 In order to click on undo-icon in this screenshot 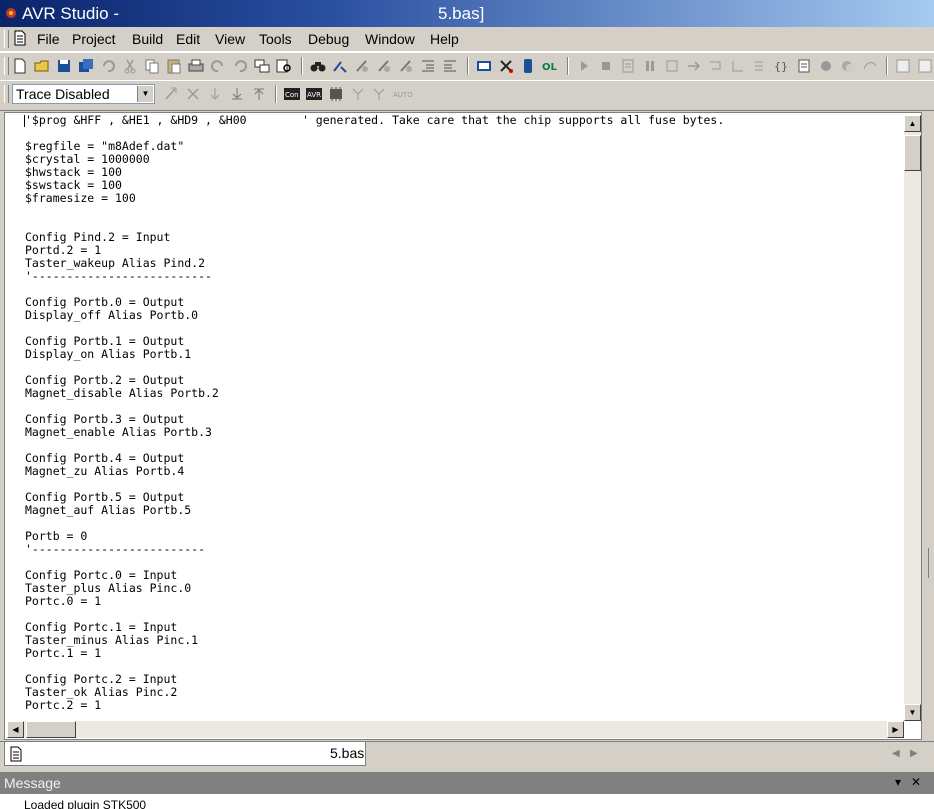, I will do `click(240, 66)`.